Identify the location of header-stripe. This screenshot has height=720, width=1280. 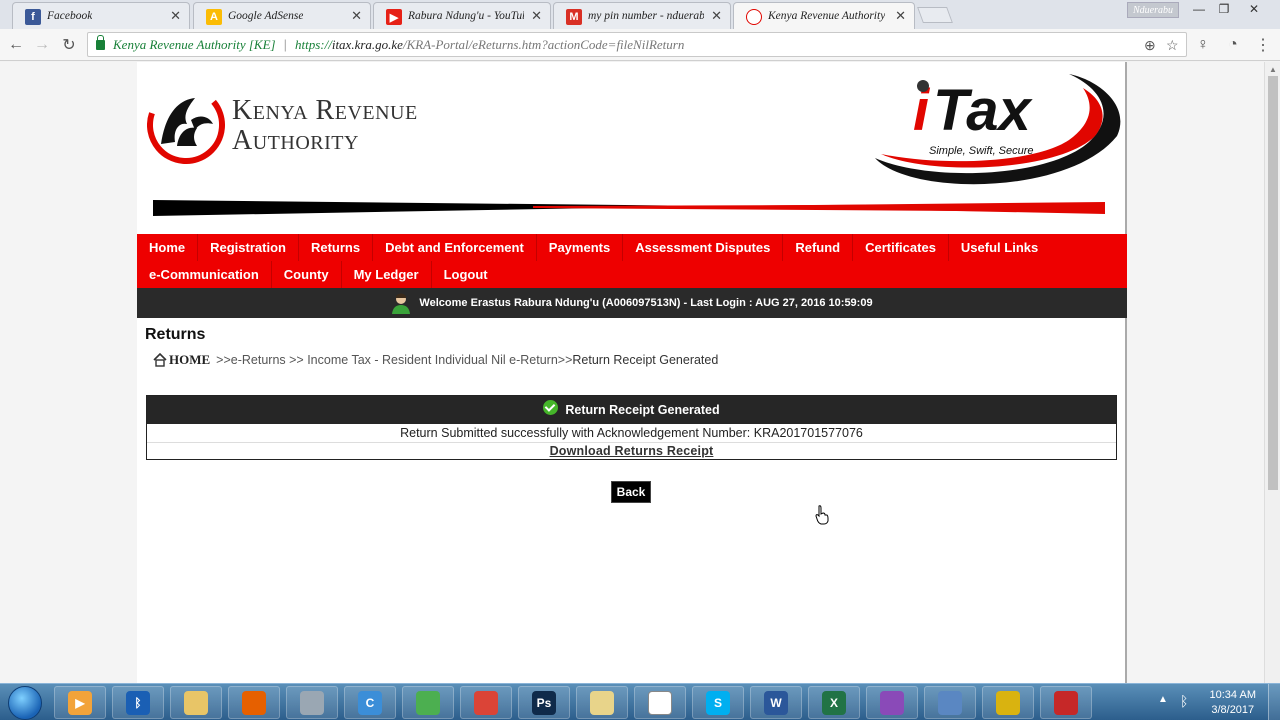
(629, 208).